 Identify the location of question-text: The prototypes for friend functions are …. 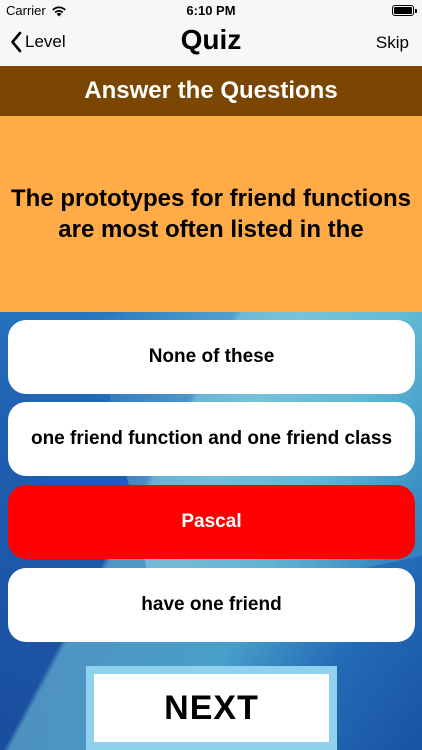
(211, 214).